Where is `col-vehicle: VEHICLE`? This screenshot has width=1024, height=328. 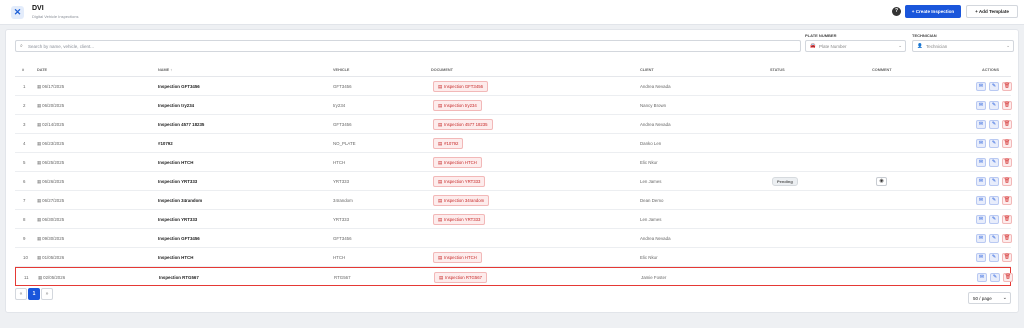 col-vehicle: VEHICLE is located at coordinates (341, 70).